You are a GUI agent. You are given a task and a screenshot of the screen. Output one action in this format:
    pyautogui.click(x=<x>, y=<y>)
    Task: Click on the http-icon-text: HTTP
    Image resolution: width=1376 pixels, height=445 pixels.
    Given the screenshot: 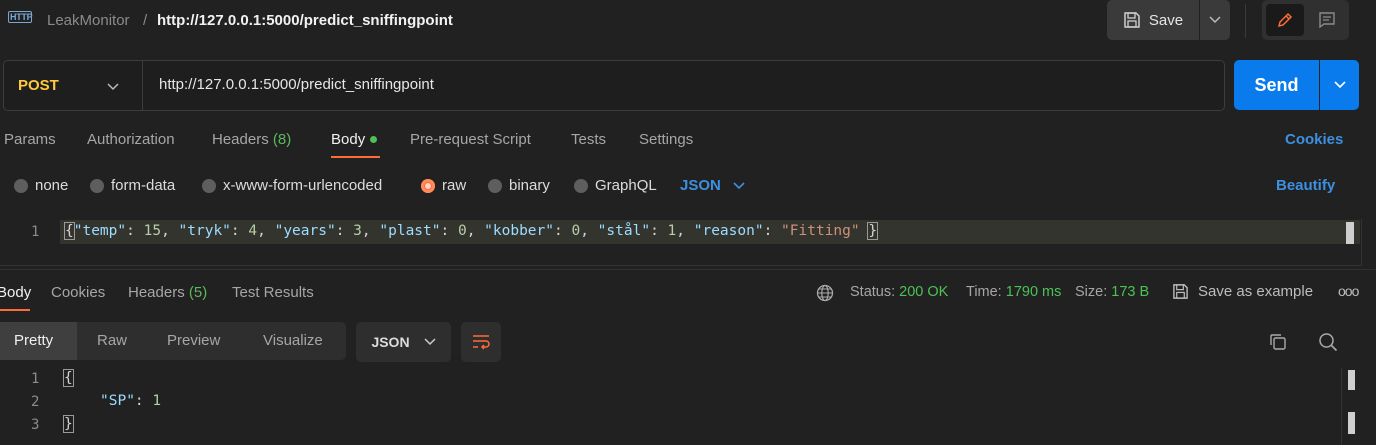 What is the action you would take?
    pyautogui.click(x=20, y=17)
    